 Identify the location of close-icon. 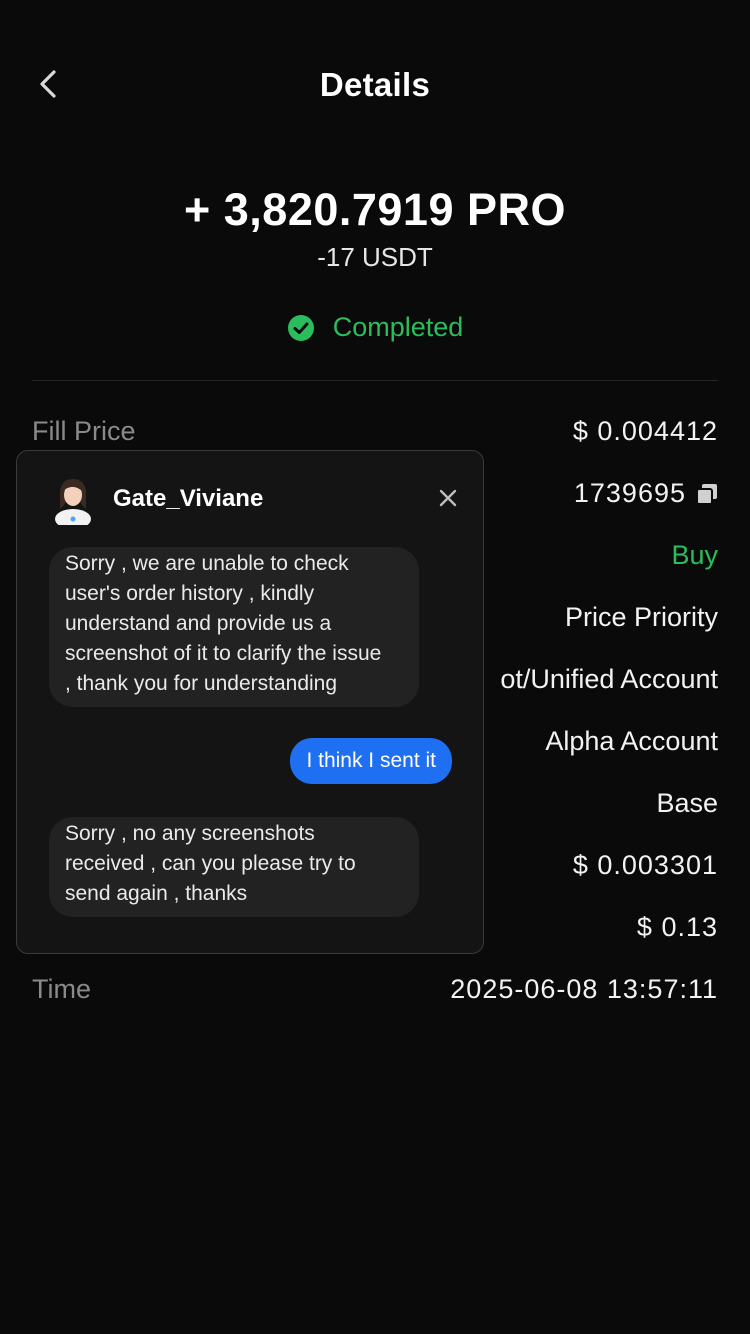
(448, 498).